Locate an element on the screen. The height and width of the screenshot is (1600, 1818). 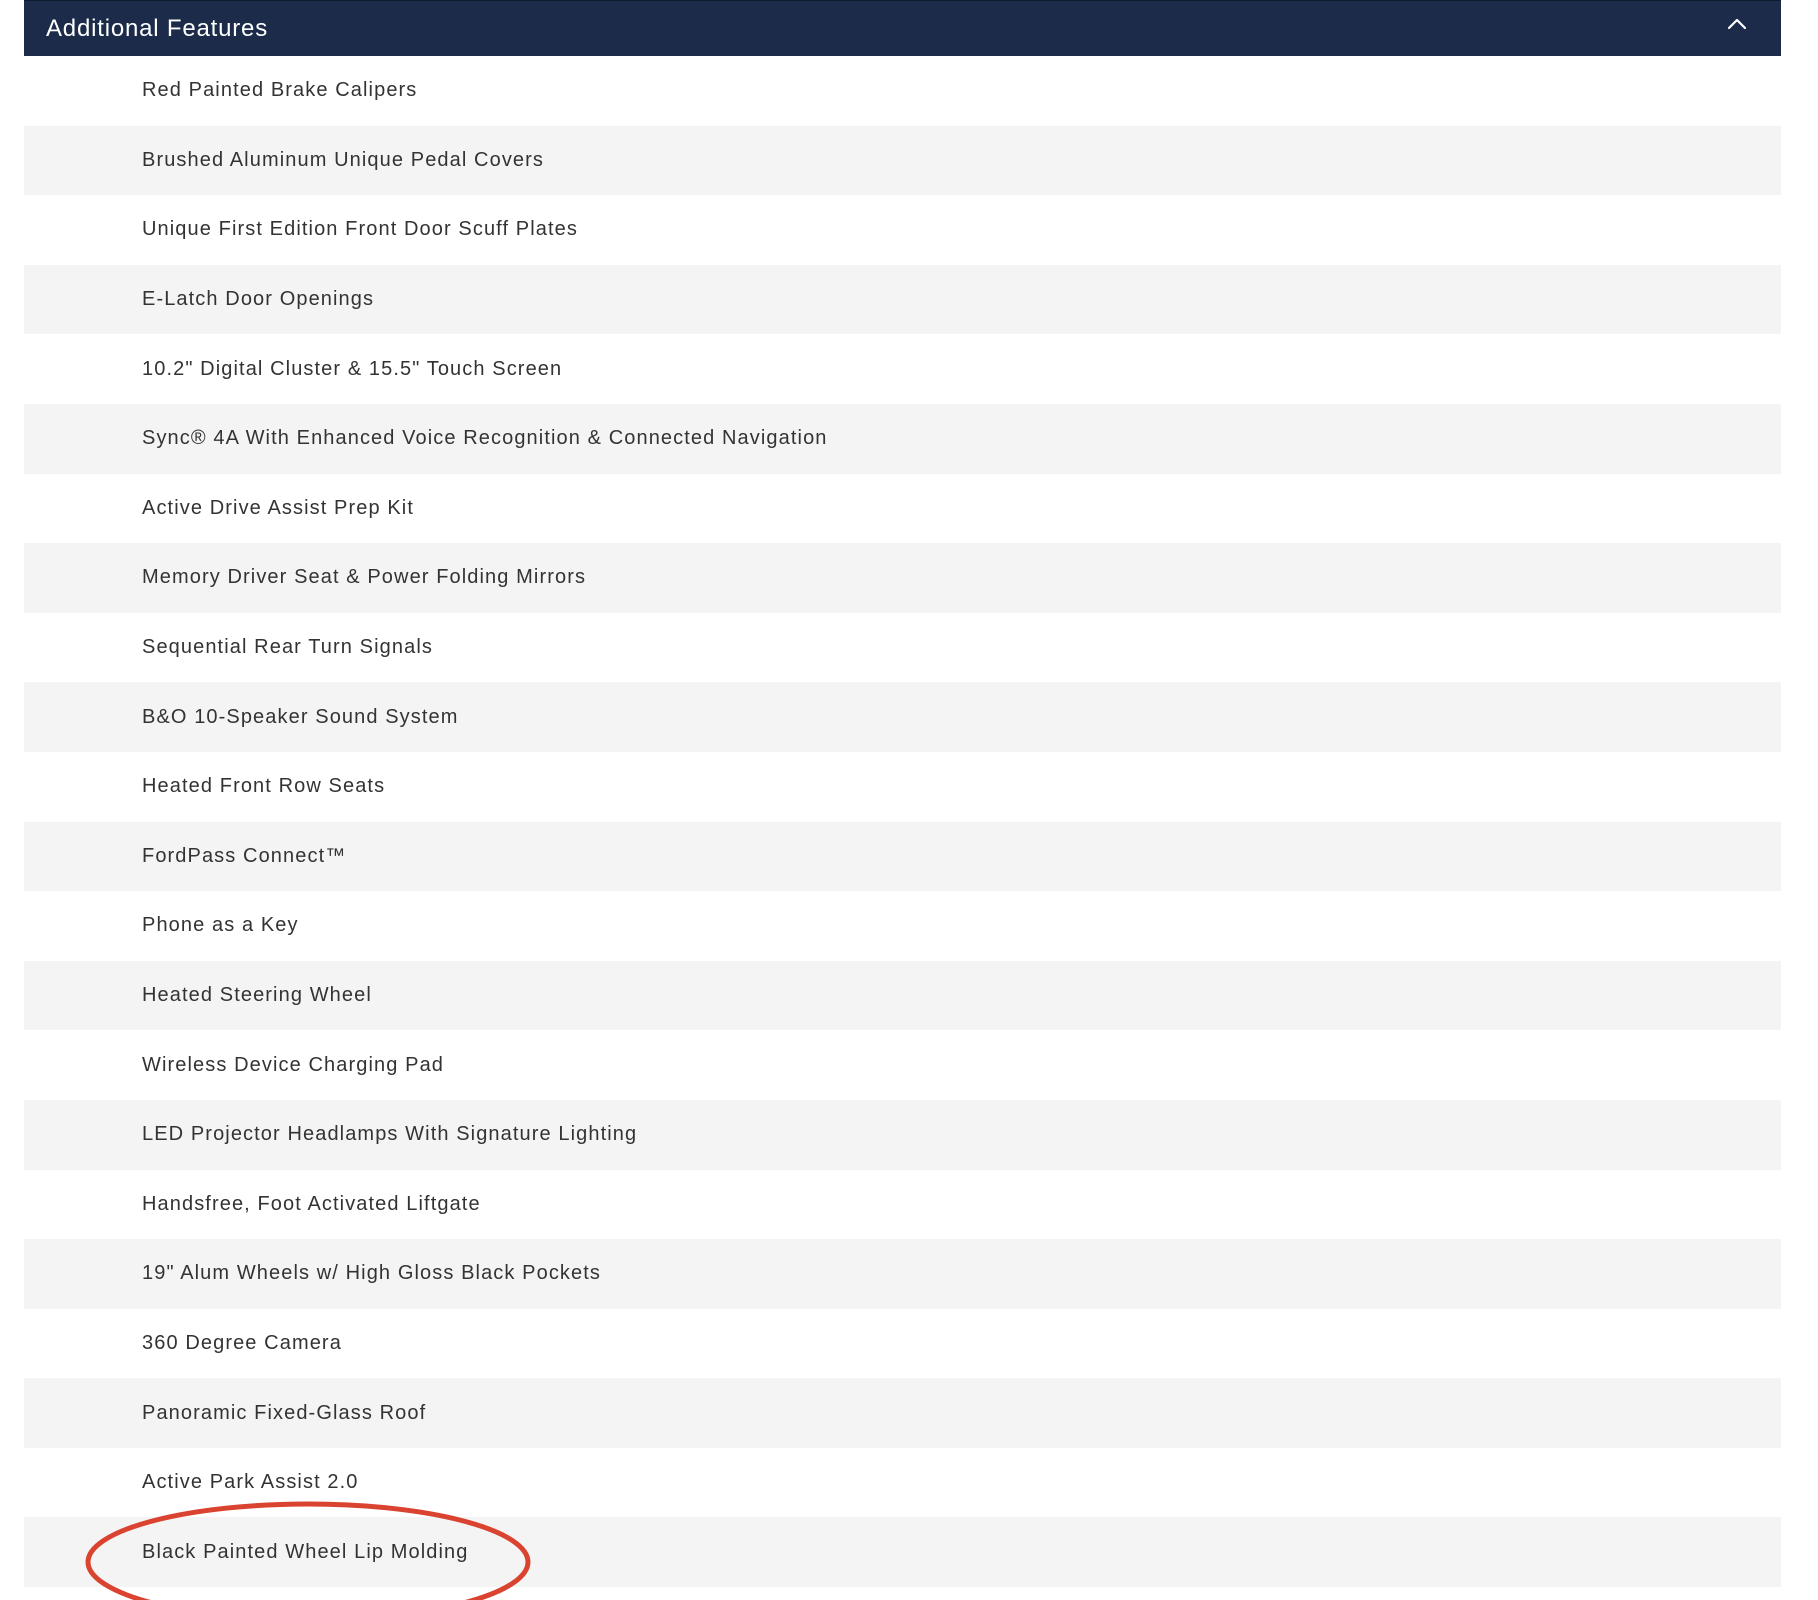
panel-title: Additional Features is located at coordinates (157, 28).